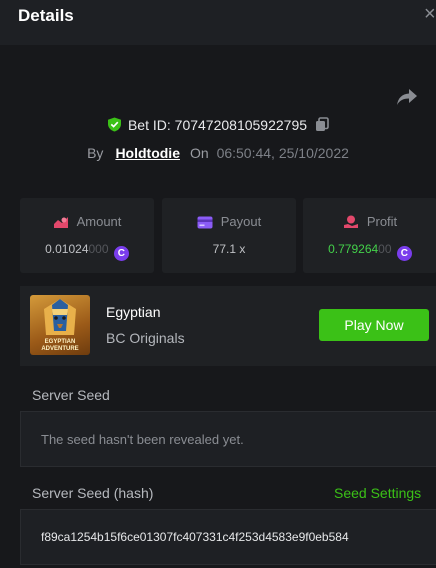 This screenshot has width=436, height=568. Describe the element at coordinates (71, 395) in the screenshot. I see `server-seed-label: Server Seed` at that location.